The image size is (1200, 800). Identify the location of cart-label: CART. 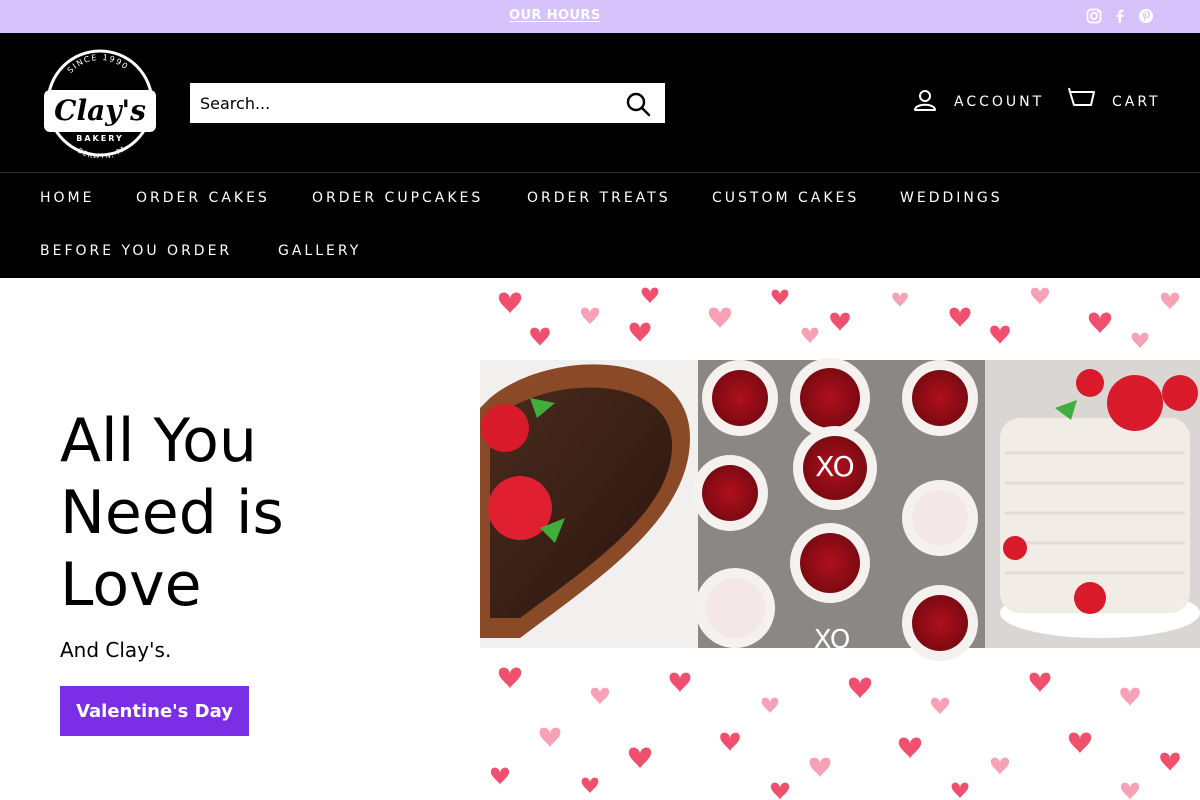
(1136, 102).